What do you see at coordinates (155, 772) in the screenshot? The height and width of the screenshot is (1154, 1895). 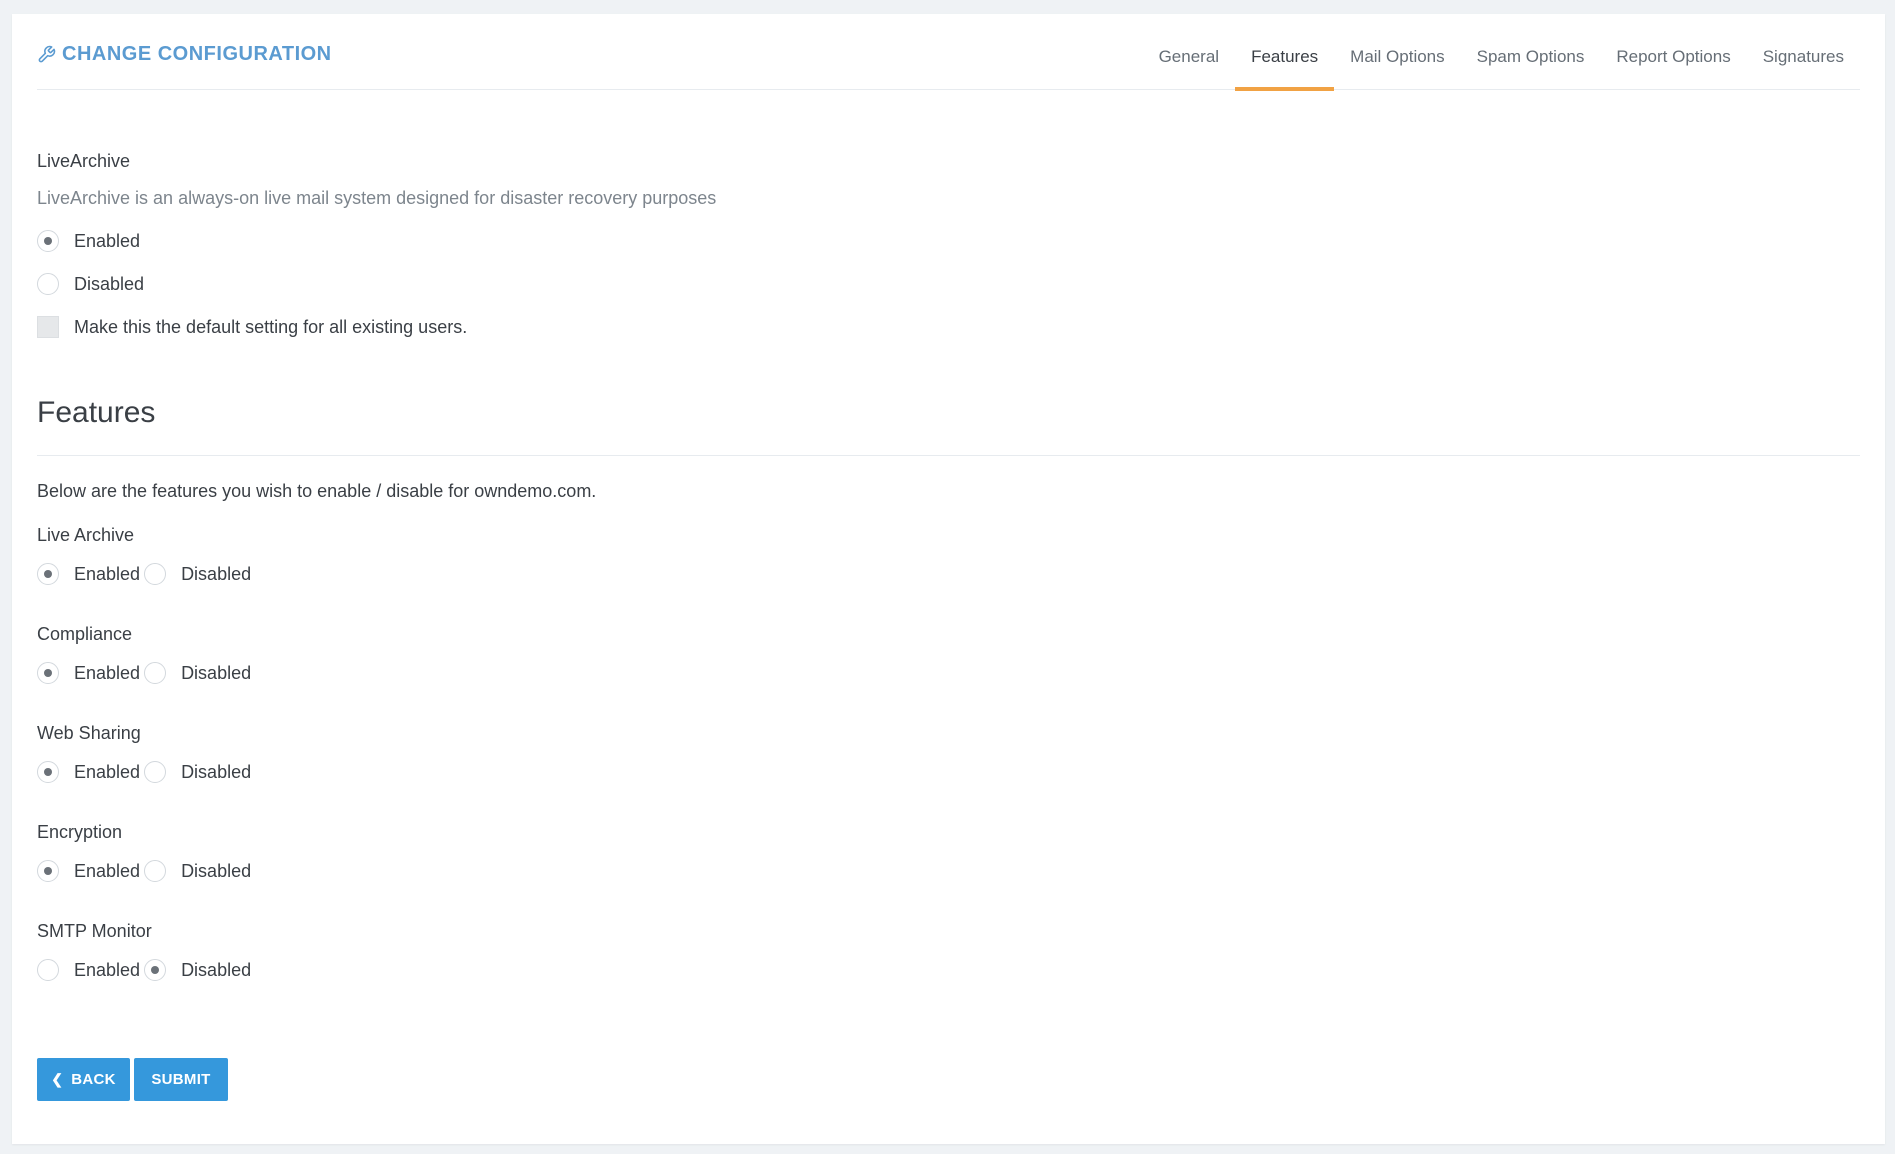 I see `feature-web-sharing-disabled-radio` at bounding box center [155, 772].